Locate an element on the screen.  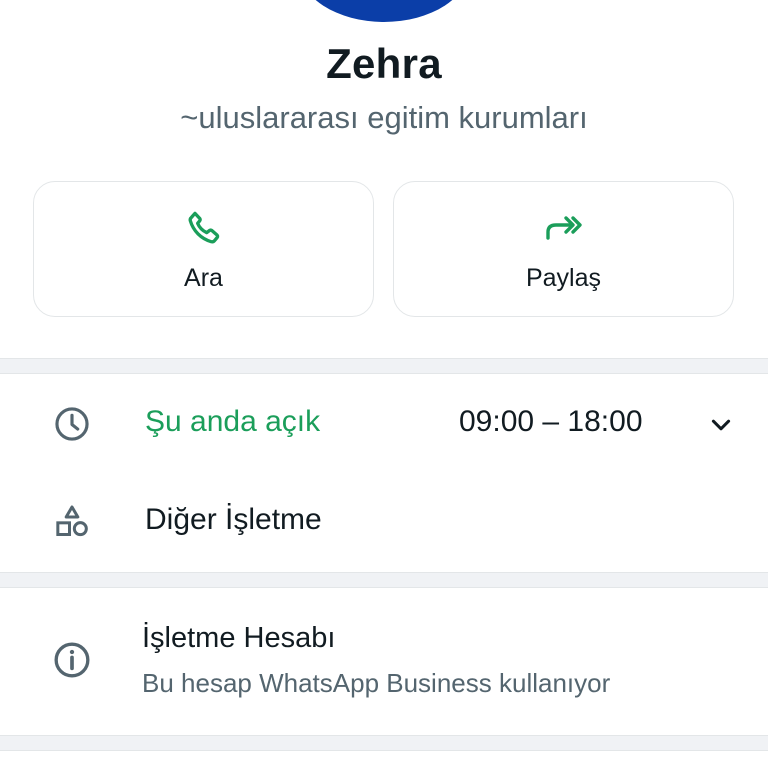
business-hours-range: 09:00 – 18:00 is located at coordinates (551, 421).